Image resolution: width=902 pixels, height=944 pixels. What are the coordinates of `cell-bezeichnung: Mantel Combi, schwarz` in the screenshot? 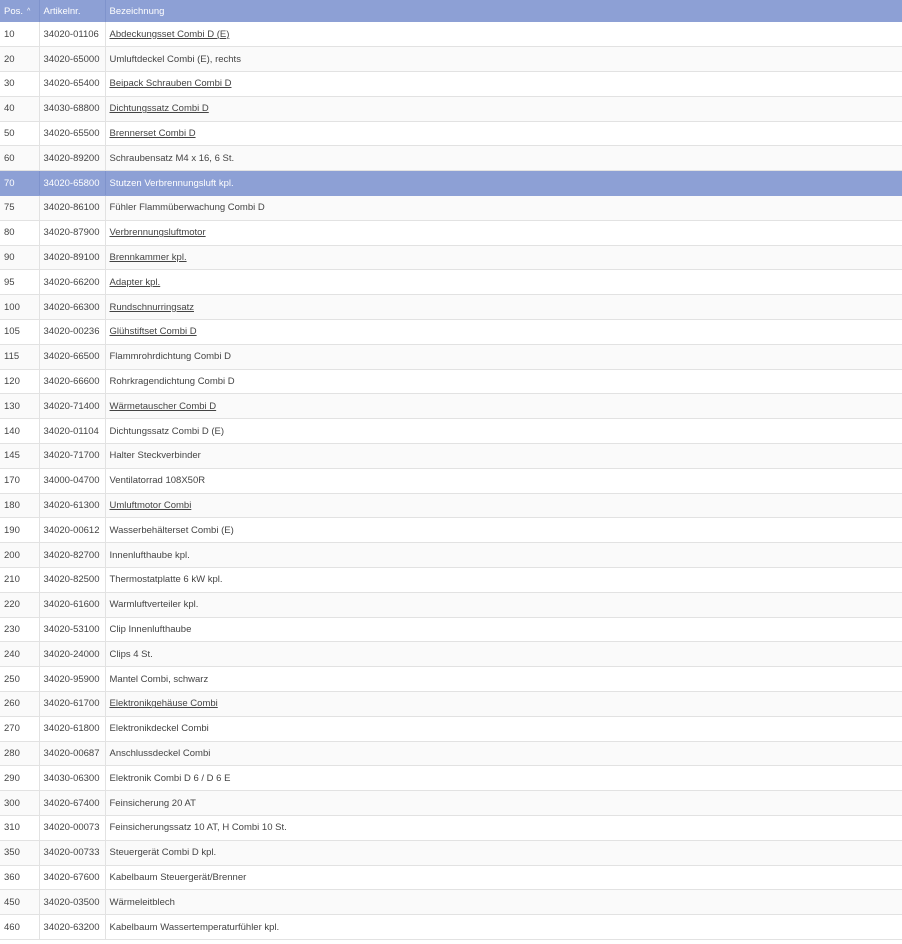 It's located at (503, 679).